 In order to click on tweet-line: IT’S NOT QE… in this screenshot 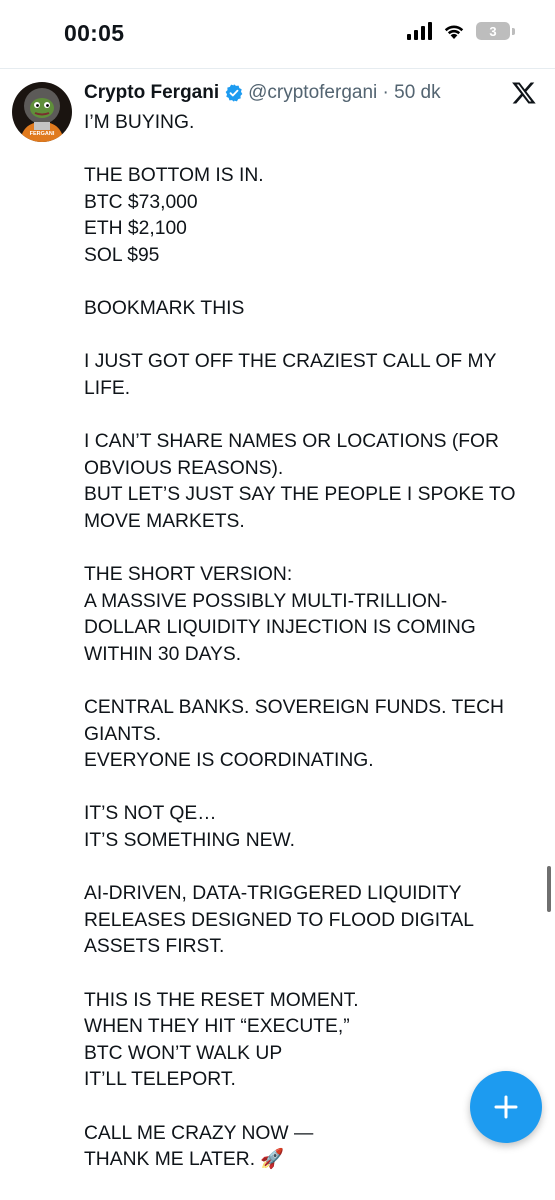, I will do `click(150, 814)`.